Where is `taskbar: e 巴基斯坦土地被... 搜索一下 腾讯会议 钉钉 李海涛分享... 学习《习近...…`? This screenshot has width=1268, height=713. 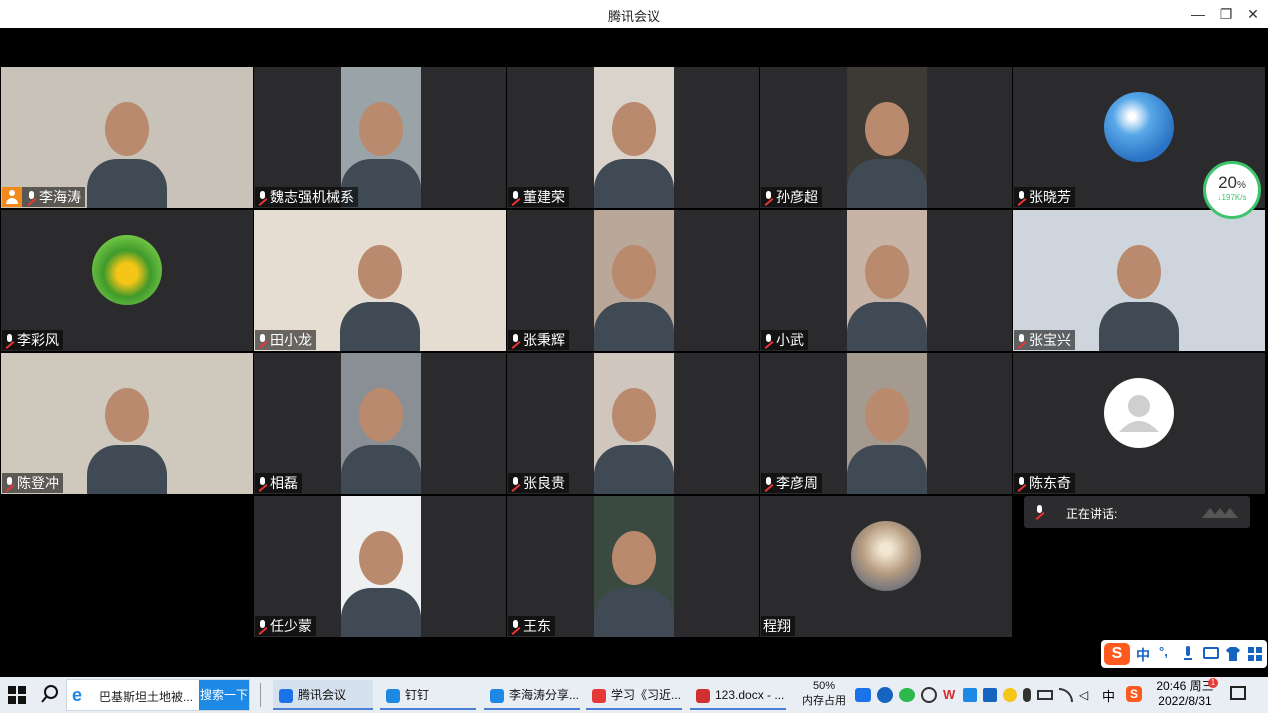 taskbar: e 巴基斯坦土地被... 搜索一下 腾讯会议 钉钉 李海涛分享... 学习《习近...… is located at coordinates (634, 695).